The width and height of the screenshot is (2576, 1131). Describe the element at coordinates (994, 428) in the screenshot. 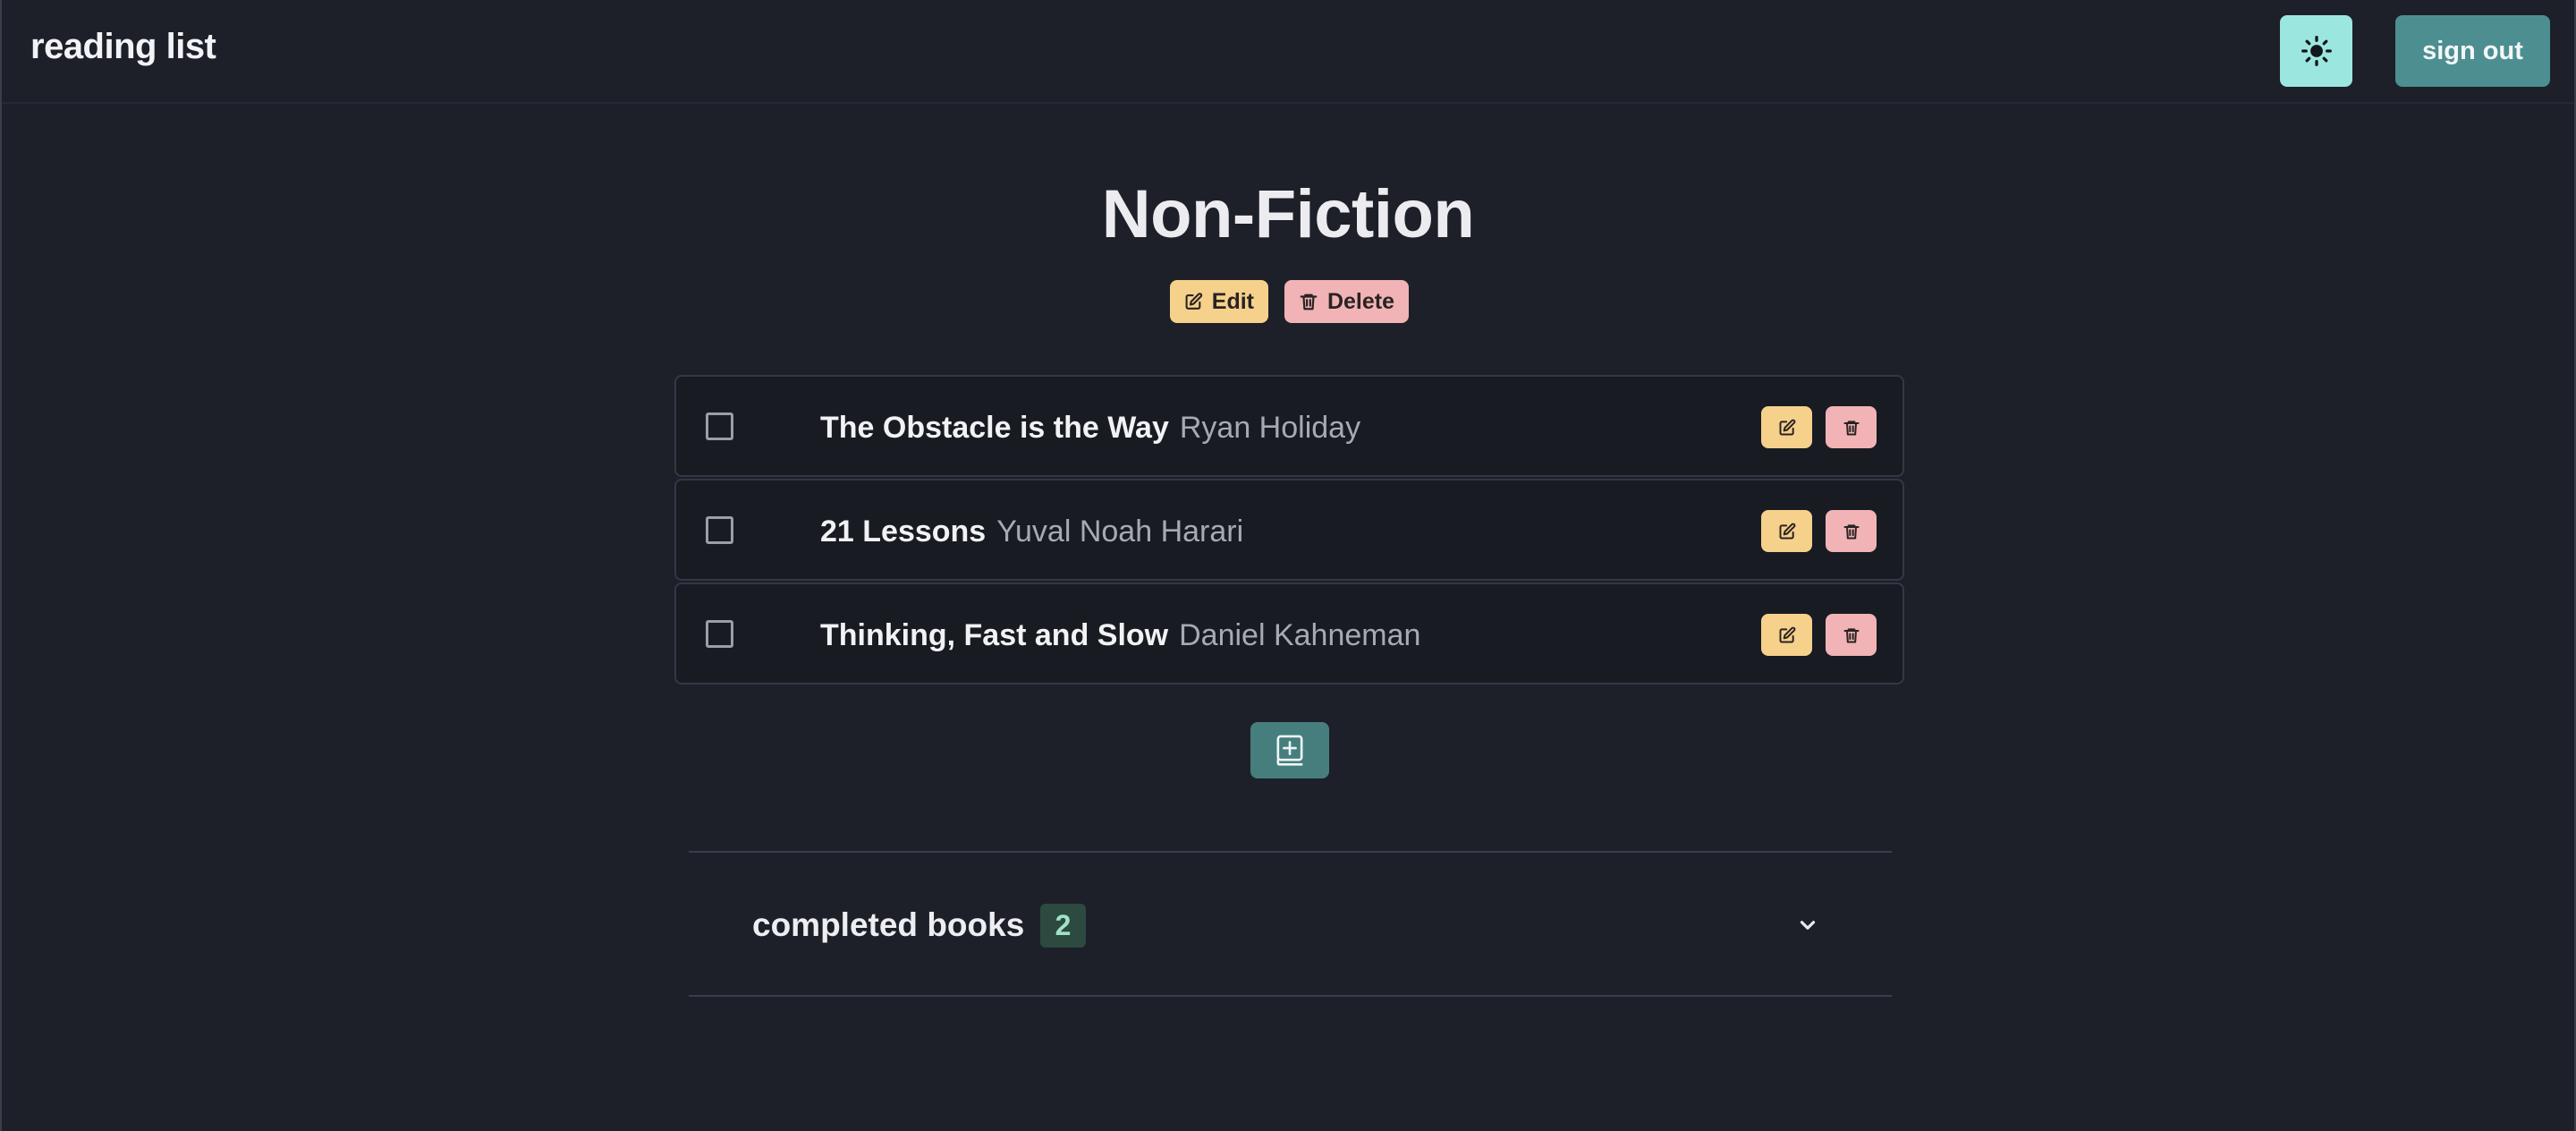

I see `book-title: The Obstacle is the Way` at that location.